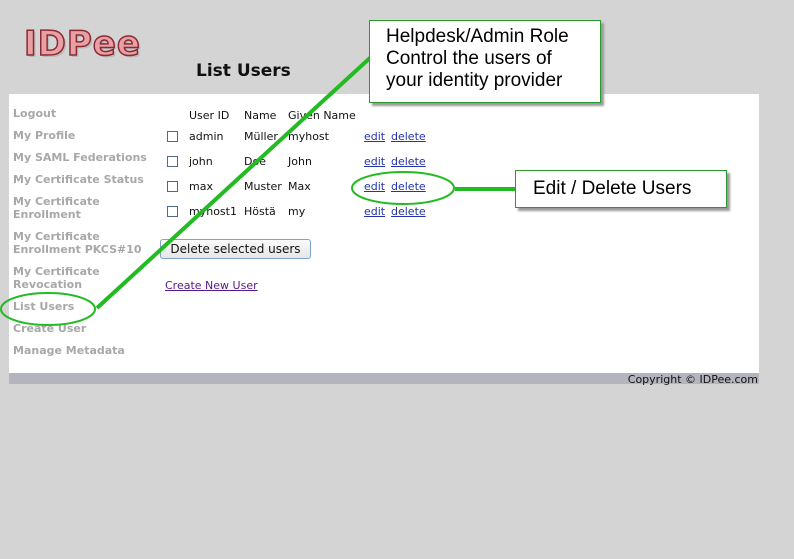 The image size is (794, 559). I want to click on callout-edit-delete-users: Edit / Delete Users, so click(621, 189).